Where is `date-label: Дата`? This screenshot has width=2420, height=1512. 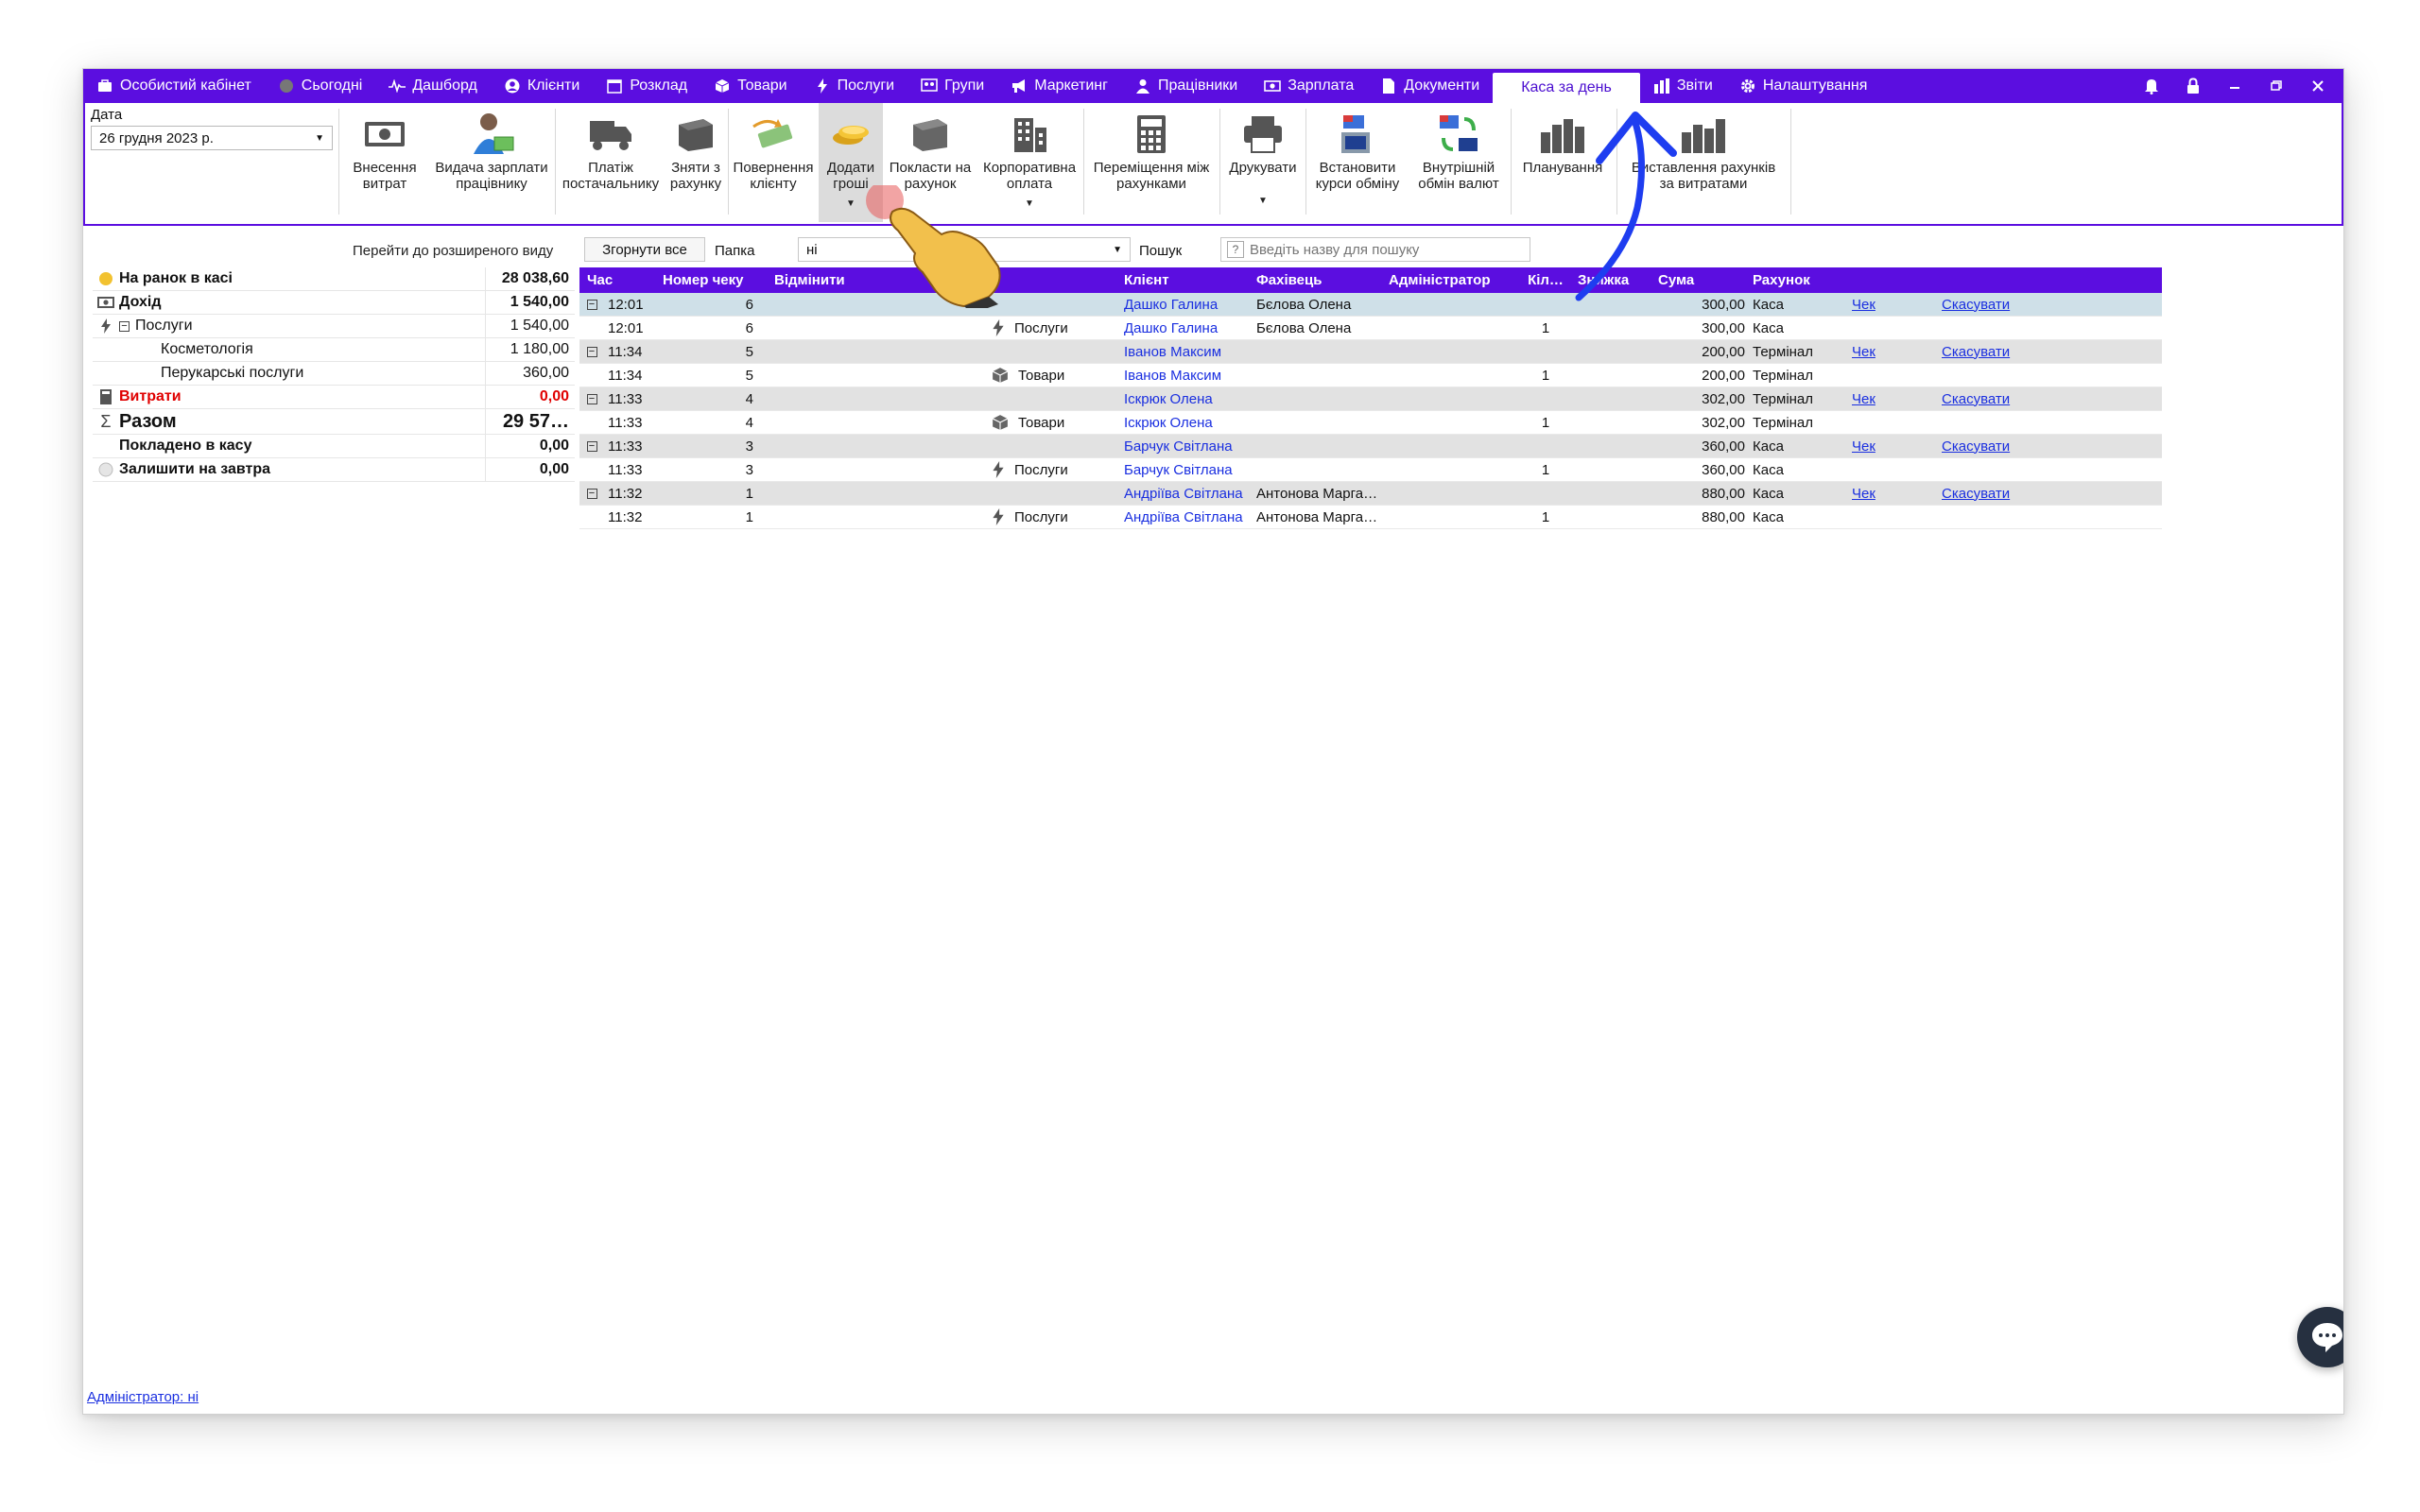
date-label: Дата is located at coordinates (107, 115).